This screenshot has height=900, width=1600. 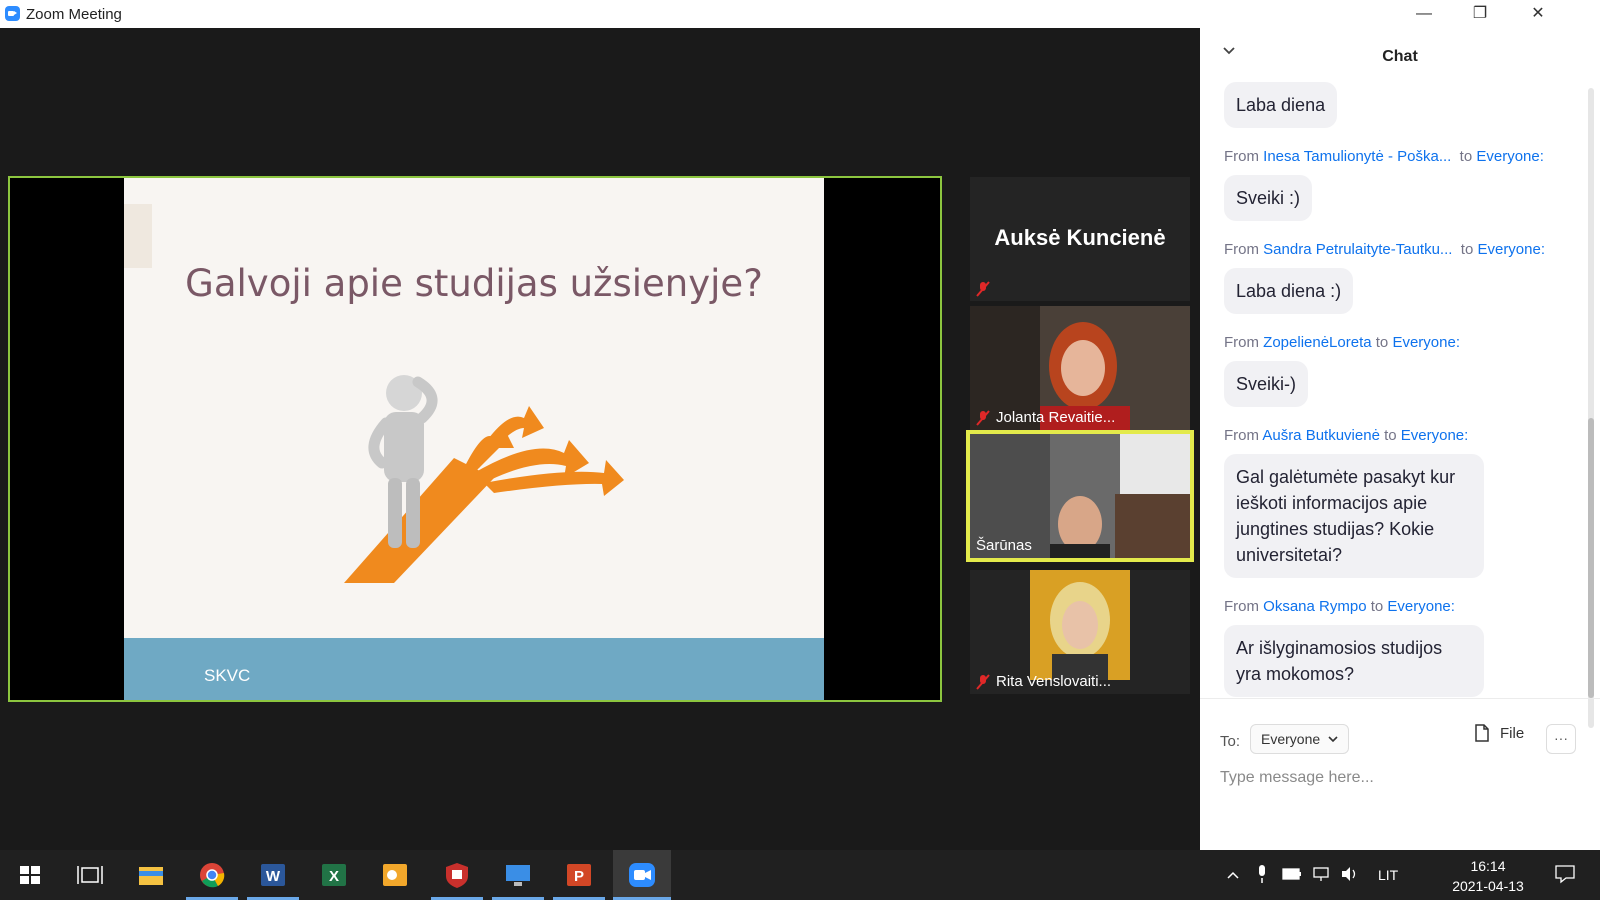 What do you see at coordinates (457, 875) in the screenshot?
I see `shield-icon` at bounding box center [457, 875].